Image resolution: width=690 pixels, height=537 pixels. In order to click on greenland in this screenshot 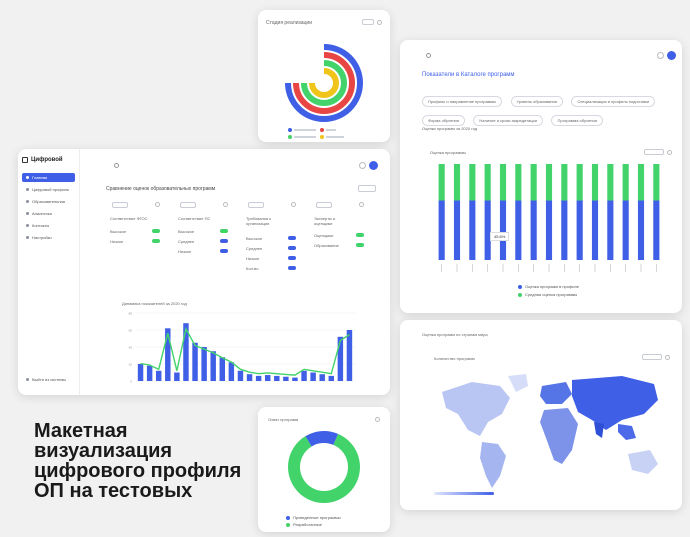, I will do `click(518, 383)`.